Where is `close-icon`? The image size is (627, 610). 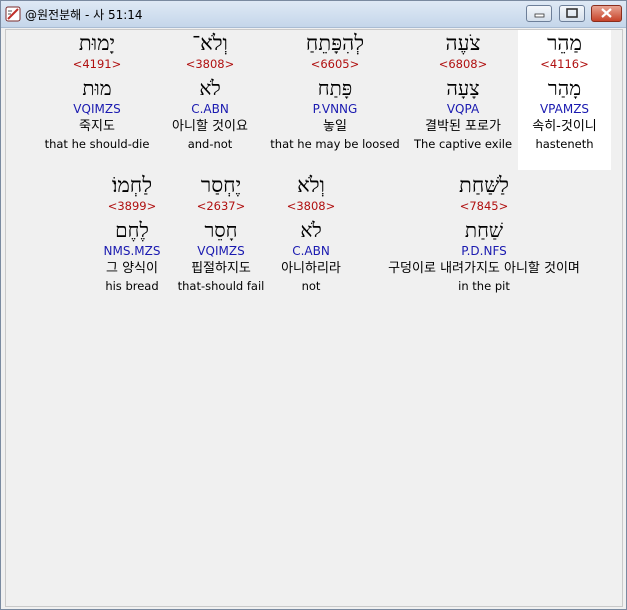 close-icon is located at coordinates (606, 13).